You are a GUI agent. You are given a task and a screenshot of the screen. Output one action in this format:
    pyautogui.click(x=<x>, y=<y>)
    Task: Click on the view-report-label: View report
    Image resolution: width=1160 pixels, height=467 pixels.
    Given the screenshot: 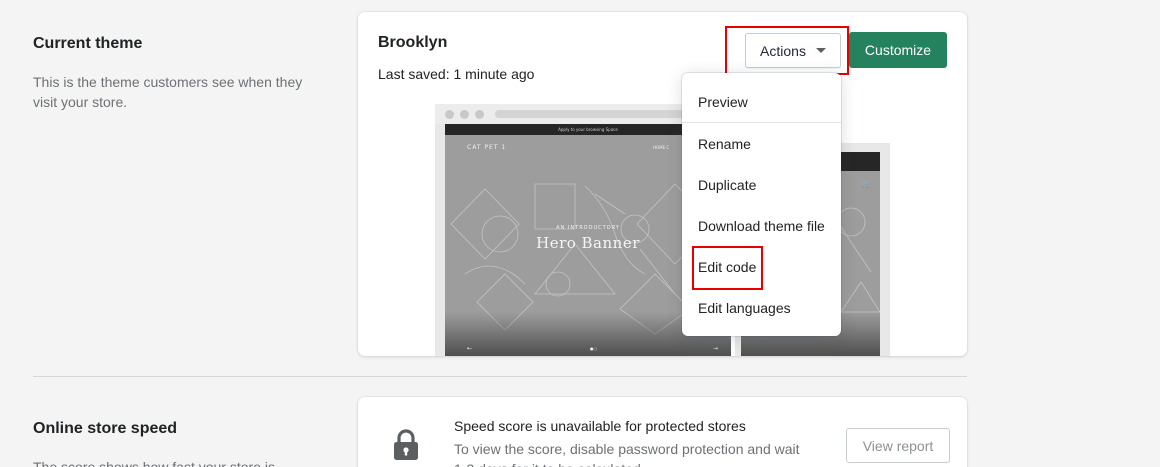 What is the action you would take?
    pyautogui.click(x=898, y=445)
    